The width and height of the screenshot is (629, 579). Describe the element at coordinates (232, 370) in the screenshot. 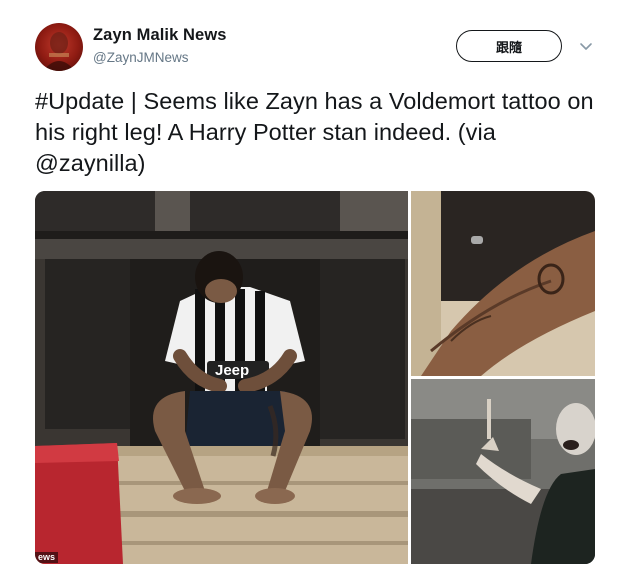

I see `shirt-text: Jeep` at that location.